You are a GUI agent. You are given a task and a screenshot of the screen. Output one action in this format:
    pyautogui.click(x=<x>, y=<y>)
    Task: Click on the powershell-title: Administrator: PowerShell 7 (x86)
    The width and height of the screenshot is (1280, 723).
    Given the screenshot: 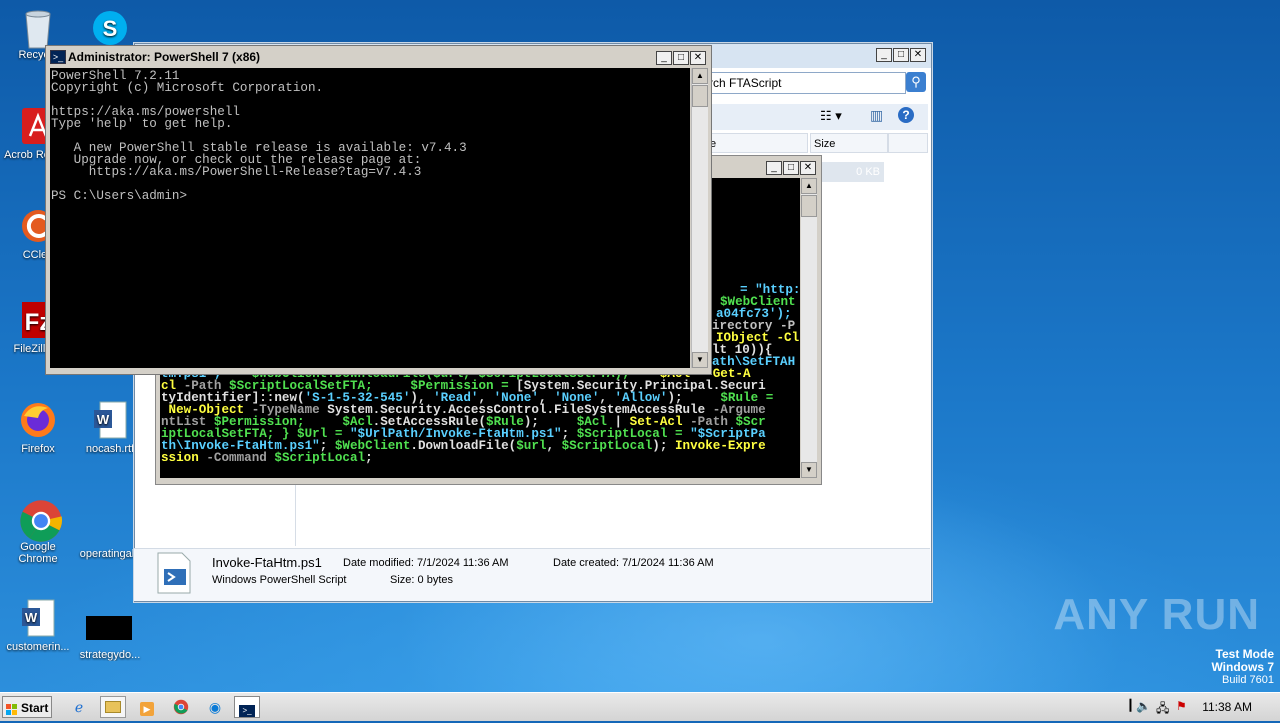 What is the action you would take?
    pyautogui.click(x=164, y=57)
    